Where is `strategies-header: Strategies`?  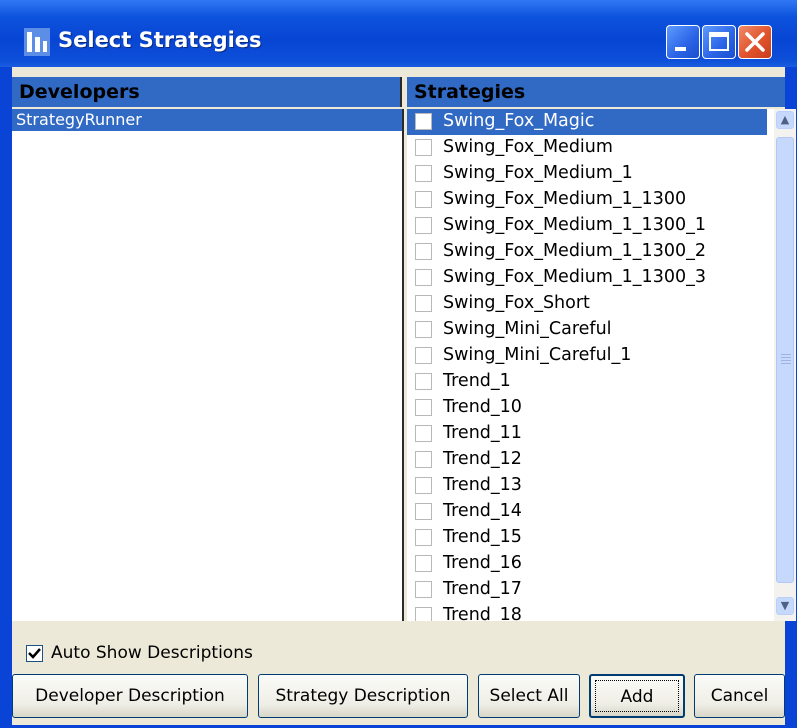 strategies-header: Strategies is located at coordinates (596, 92).